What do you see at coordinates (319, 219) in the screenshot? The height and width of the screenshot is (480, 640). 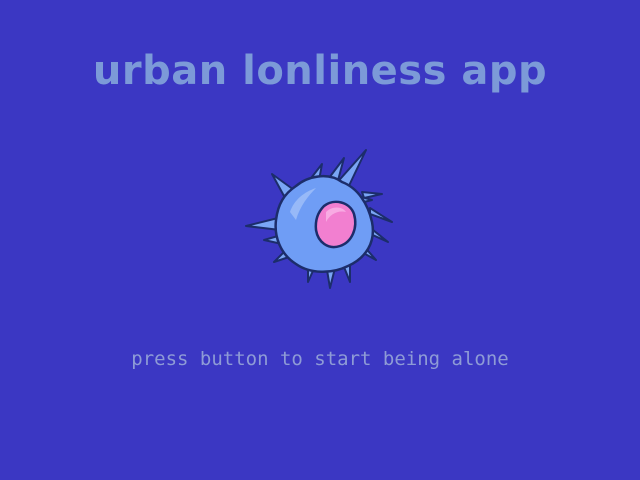 I see `cell-creature-icon` at bounding box center [319, 219].